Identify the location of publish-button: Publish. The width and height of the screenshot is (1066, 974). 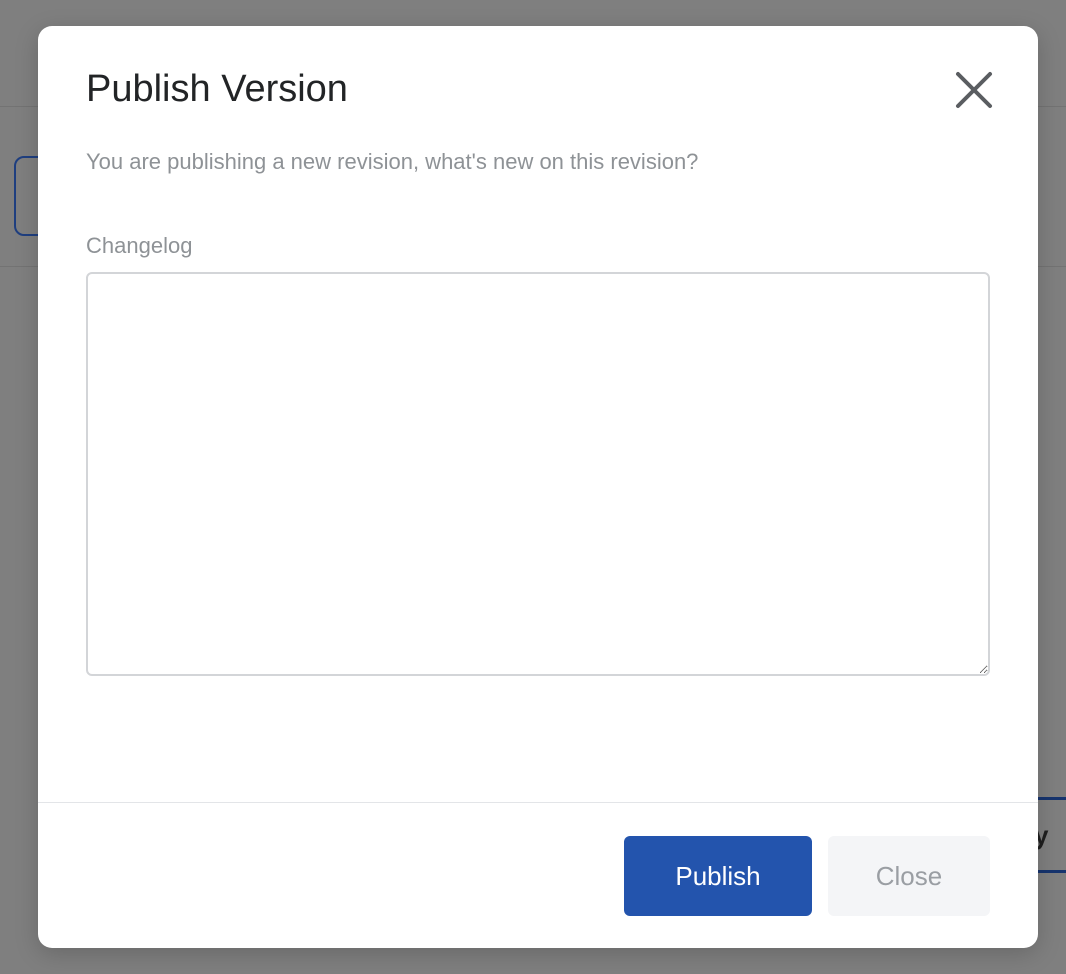
(718, 876).